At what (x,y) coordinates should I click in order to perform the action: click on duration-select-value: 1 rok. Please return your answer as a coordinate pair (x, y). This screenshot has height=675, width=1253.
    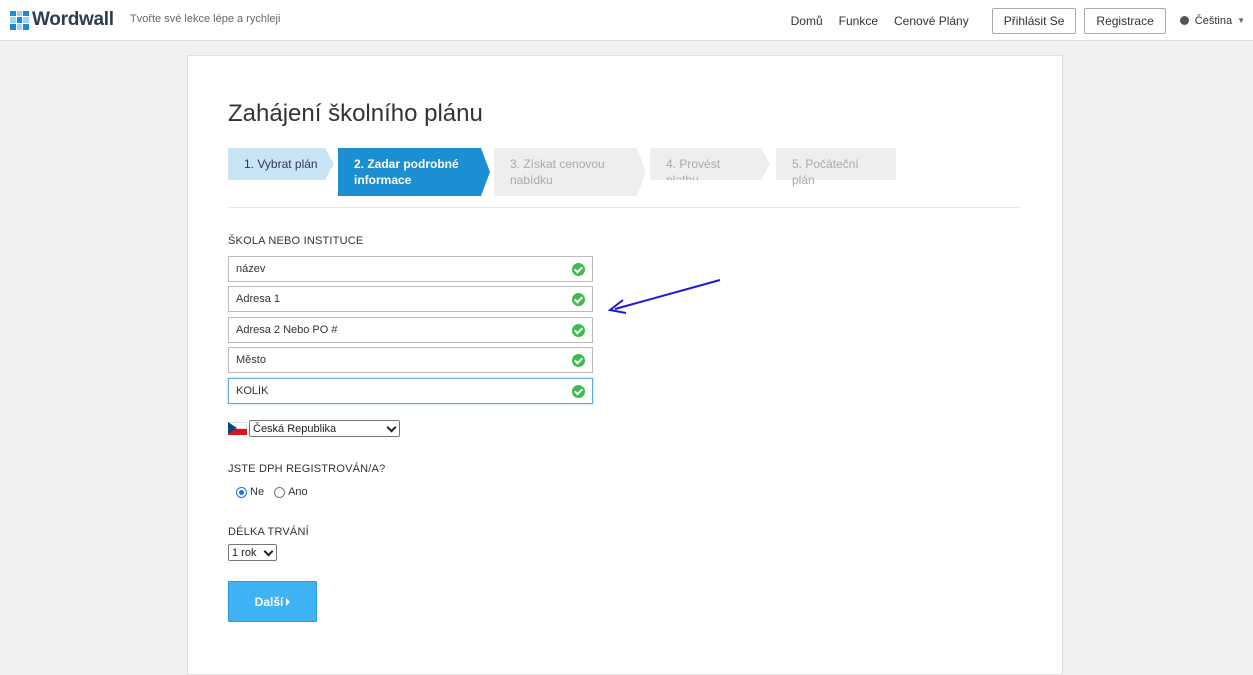
    Looking at the image, I should click on (244, 552).